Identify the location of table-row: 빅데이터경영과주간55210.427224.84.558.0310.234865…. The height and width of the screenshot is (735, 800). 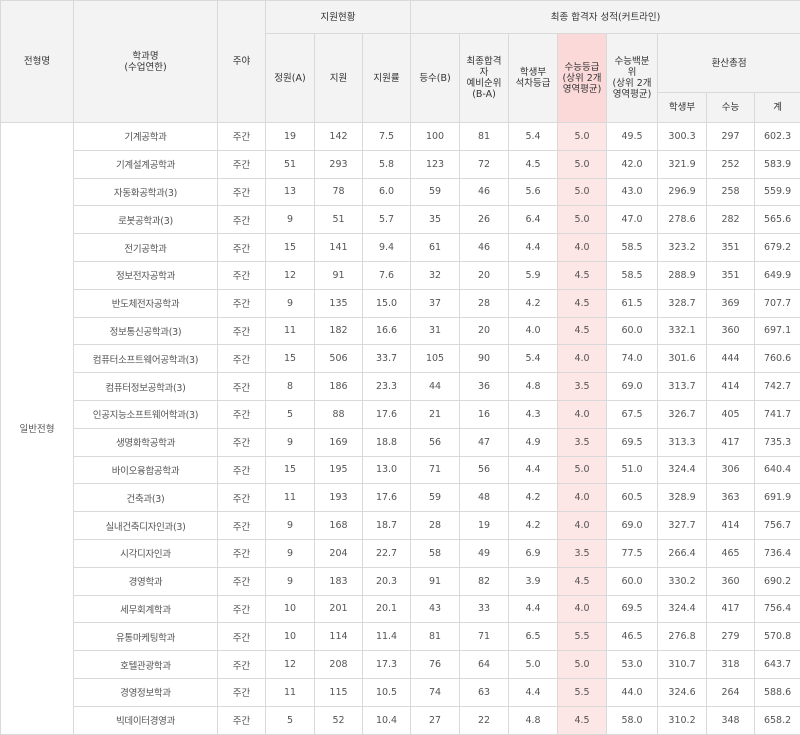
(400, 720).